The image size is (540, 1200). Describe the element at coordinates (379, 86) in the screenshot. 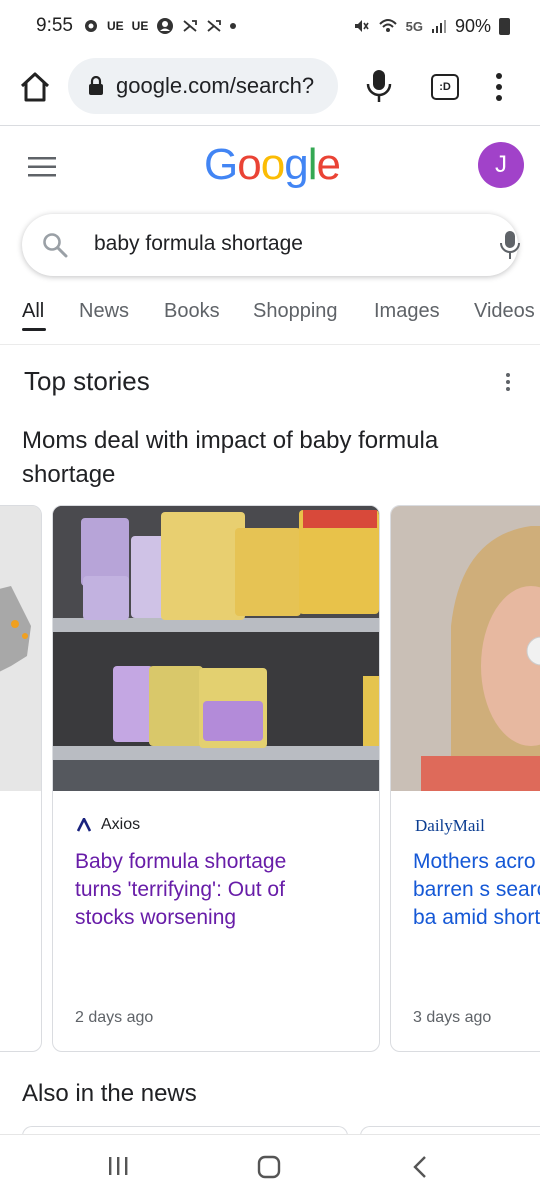

I see `microphone-icon` at that location.